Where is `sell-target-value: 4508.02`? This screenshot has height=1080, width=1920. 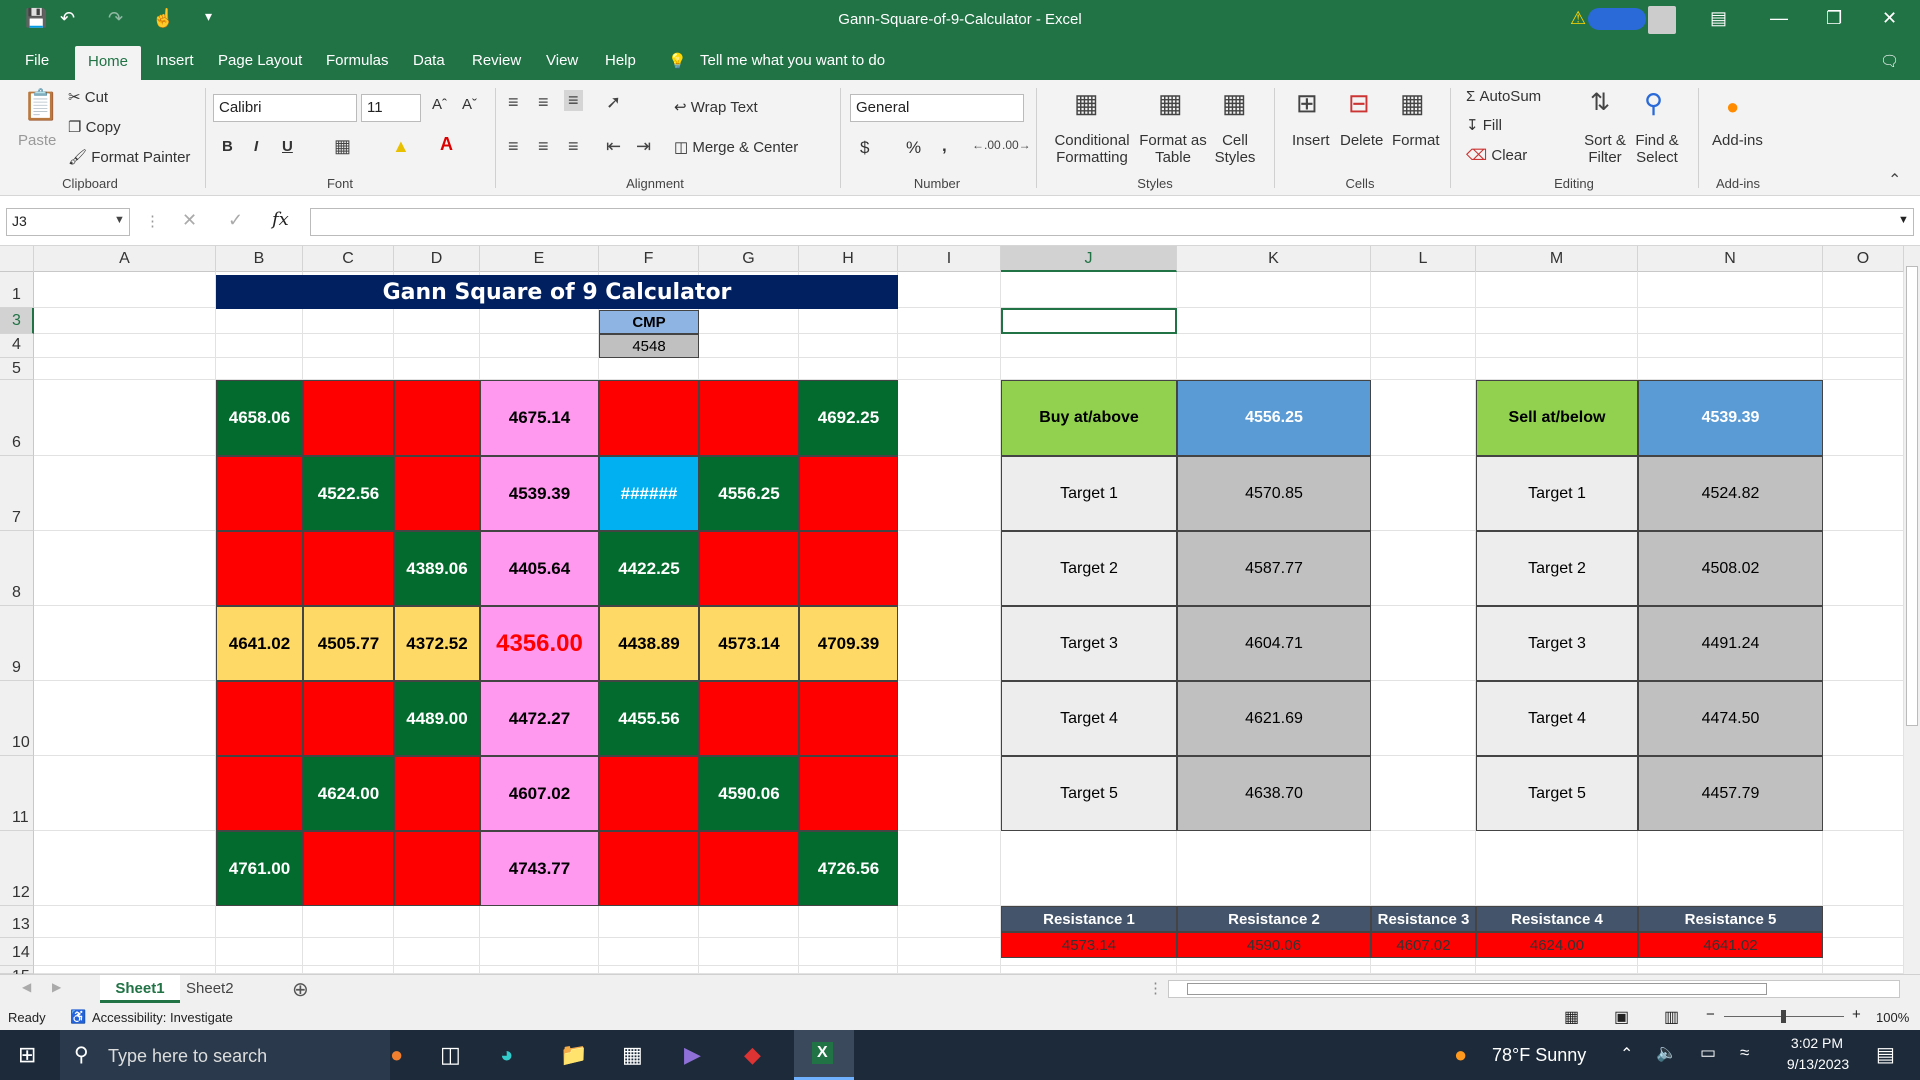 sell-target-value: 4508.02 is located at coordinates (1730, 568).